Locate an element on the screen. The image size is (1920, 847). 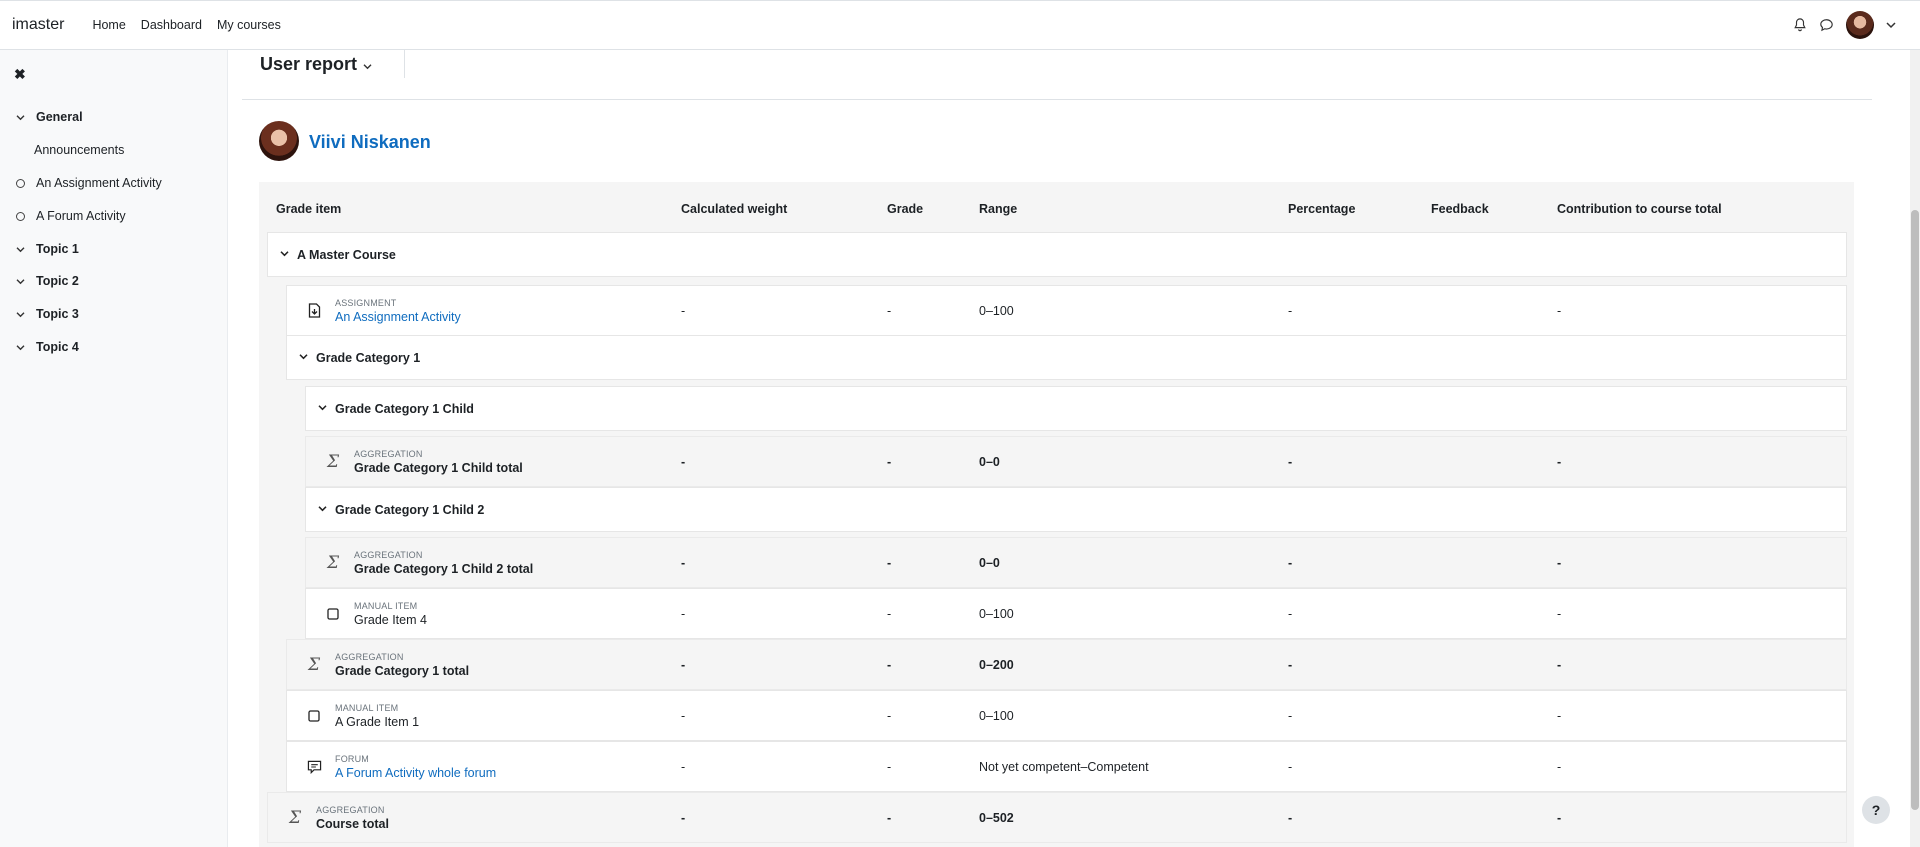
bell-icon is located at coordinates (1800, 25).